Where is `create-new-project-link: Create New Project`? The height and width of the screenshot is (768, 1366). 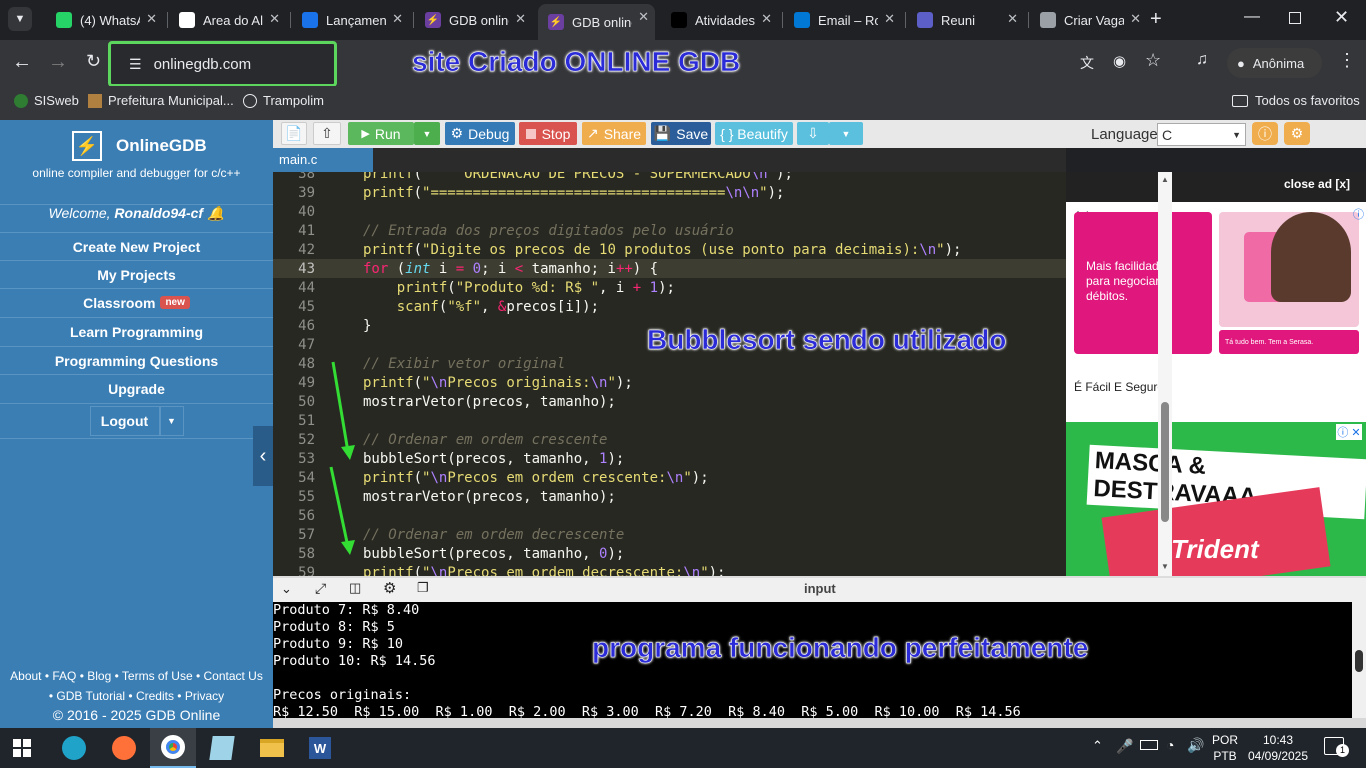 create-new-project-link: Create New Project is located at coordinates (136, 246).